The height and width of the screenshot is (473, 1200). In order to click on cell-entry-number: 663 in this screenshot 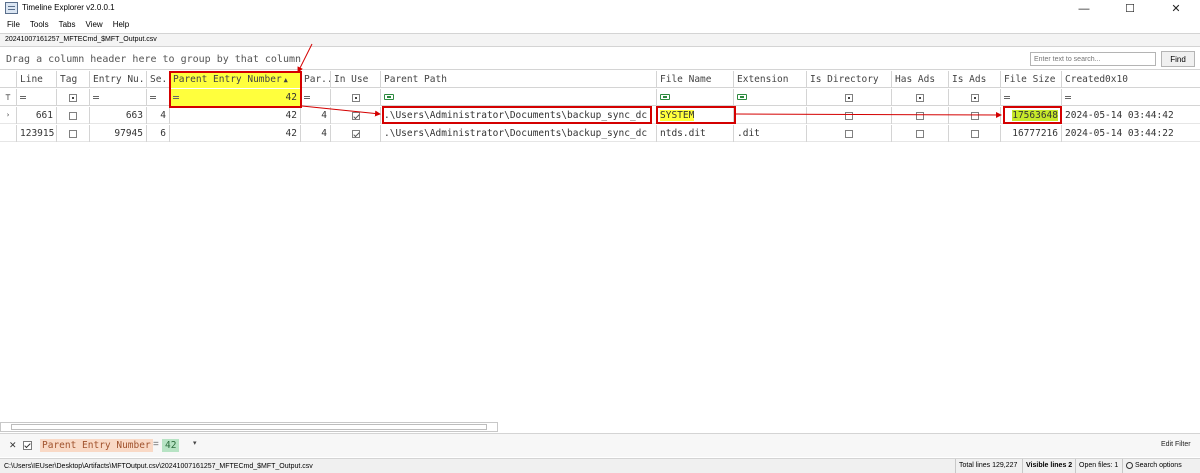, I will do `click(118, 115)`.